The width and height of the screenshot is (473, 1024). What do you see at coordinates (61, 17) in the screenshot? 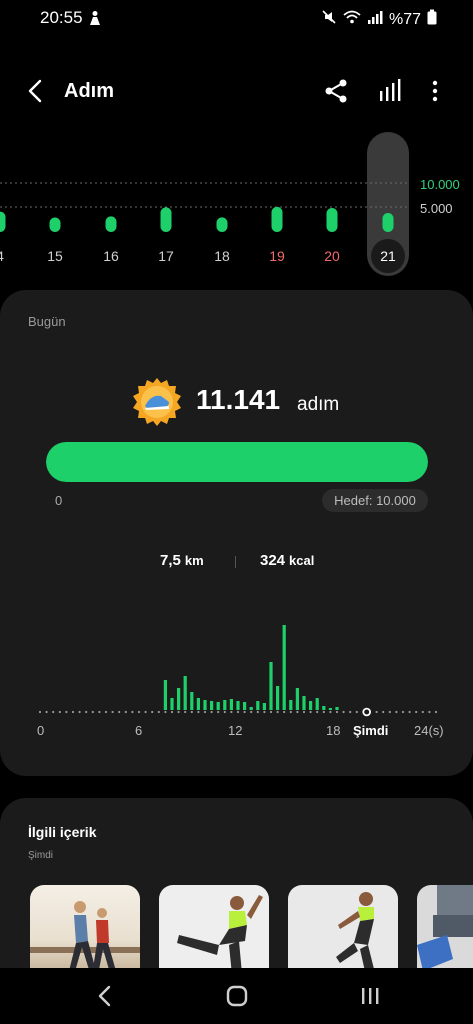
I see `status-time: 20:55` at bounding box center [61, 17].